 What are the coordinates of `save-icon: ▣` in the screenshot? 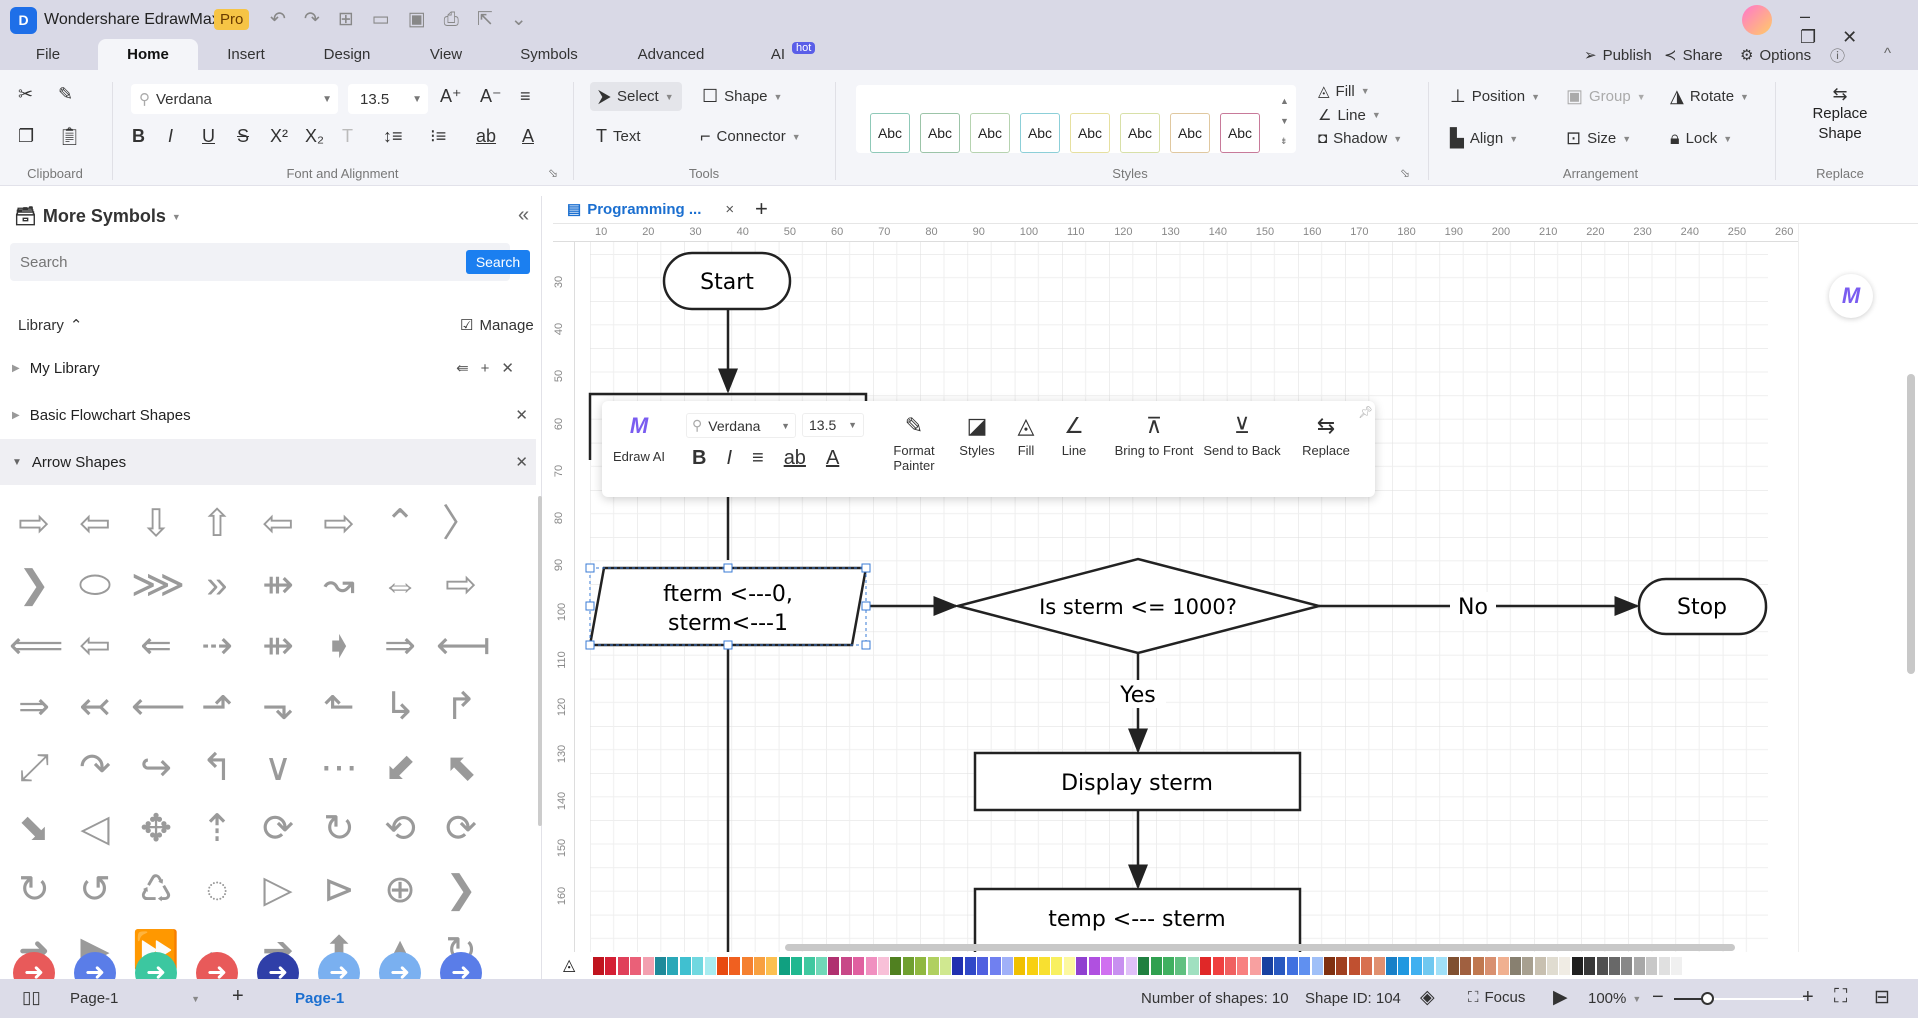 It's located at (426, 19).